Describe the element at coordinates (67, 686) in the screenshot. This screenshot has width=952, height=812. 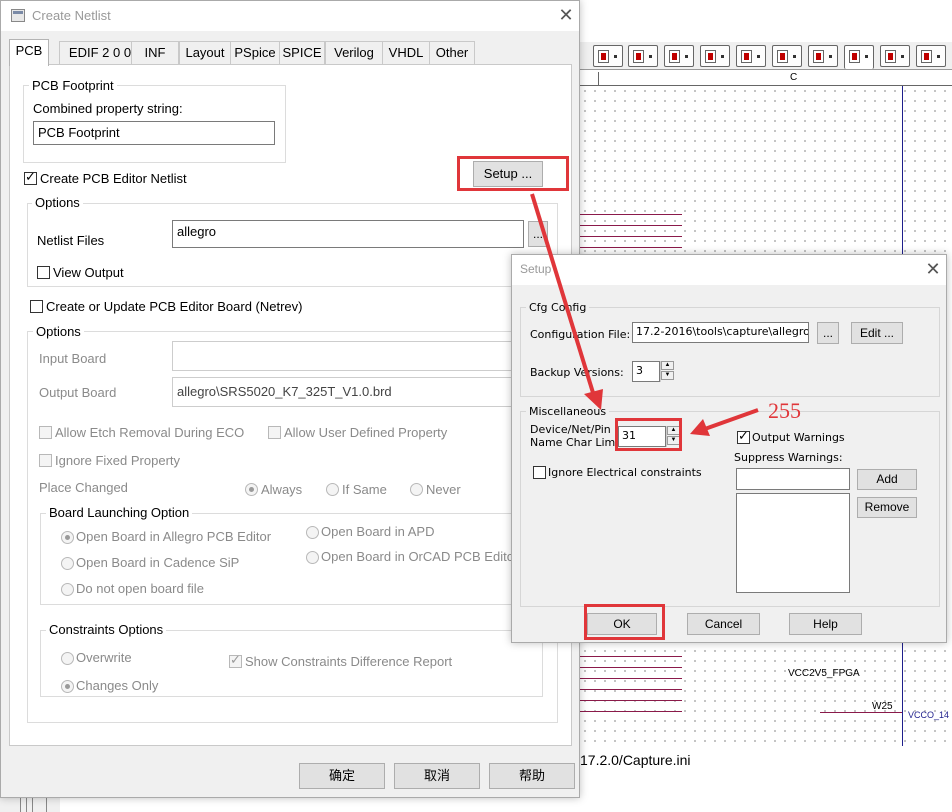
I see `changes-only-radio` at that location.